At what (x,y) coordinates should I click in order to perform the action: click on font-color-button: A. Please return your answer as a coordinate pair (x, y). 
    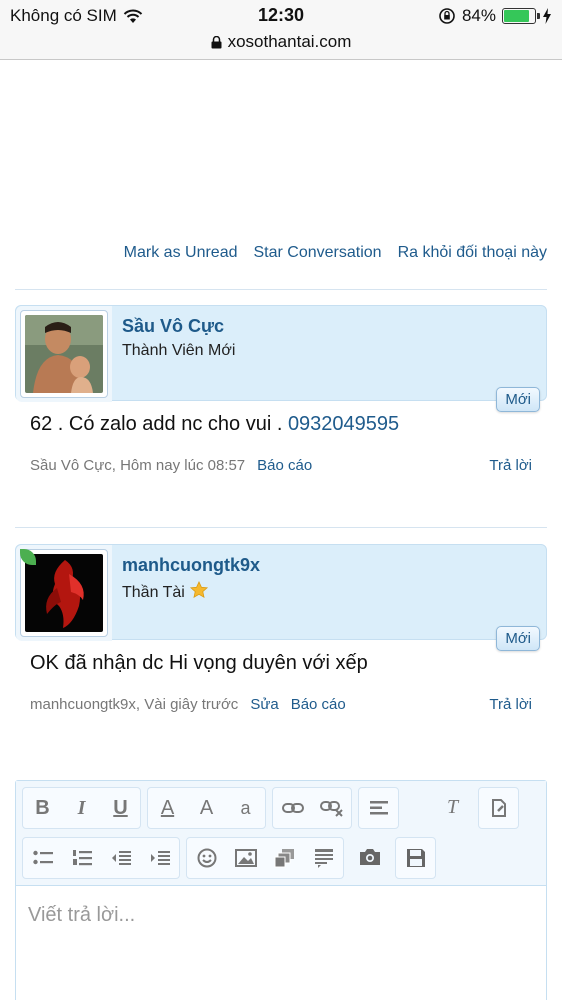
    Looking at the image, I should click on (167, 808).